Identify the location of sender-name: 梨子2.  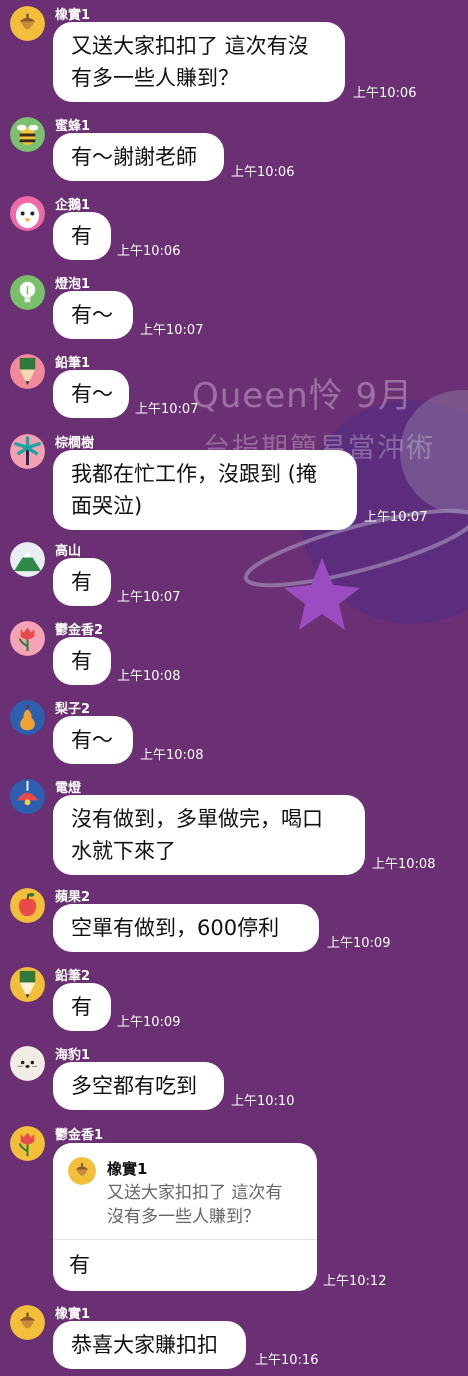
(73, 709).